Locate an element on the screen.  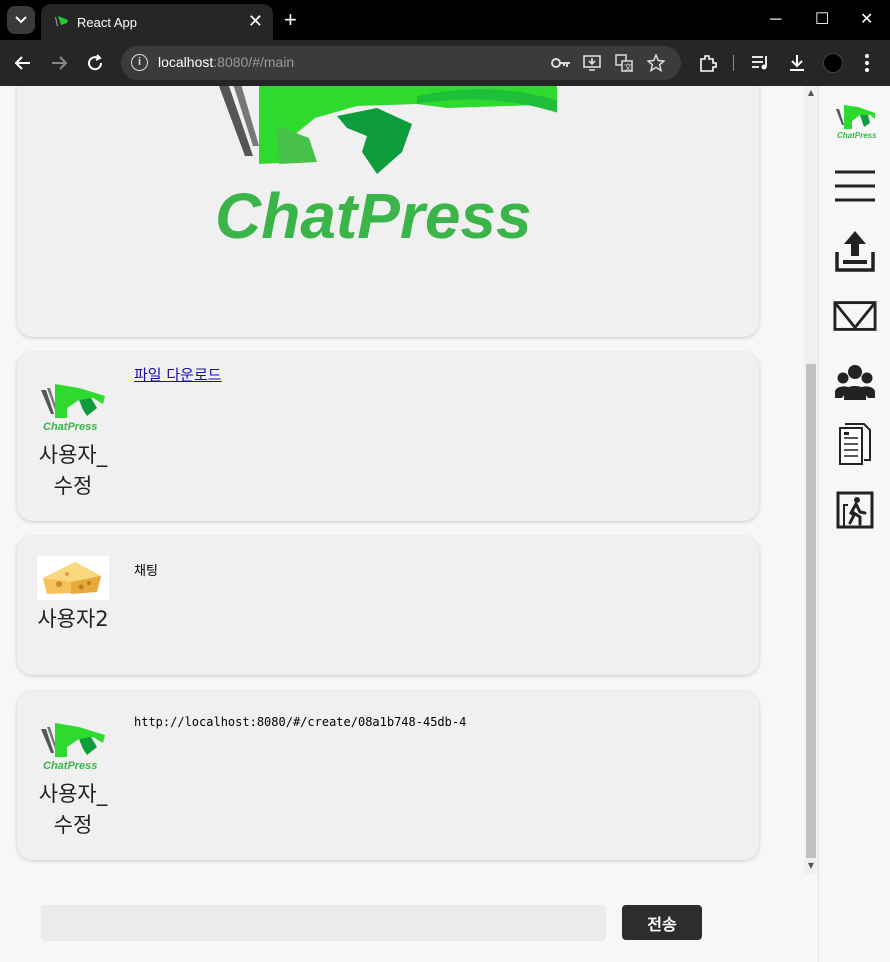
sidebar-upload-button is located at coordinates (855, 251).